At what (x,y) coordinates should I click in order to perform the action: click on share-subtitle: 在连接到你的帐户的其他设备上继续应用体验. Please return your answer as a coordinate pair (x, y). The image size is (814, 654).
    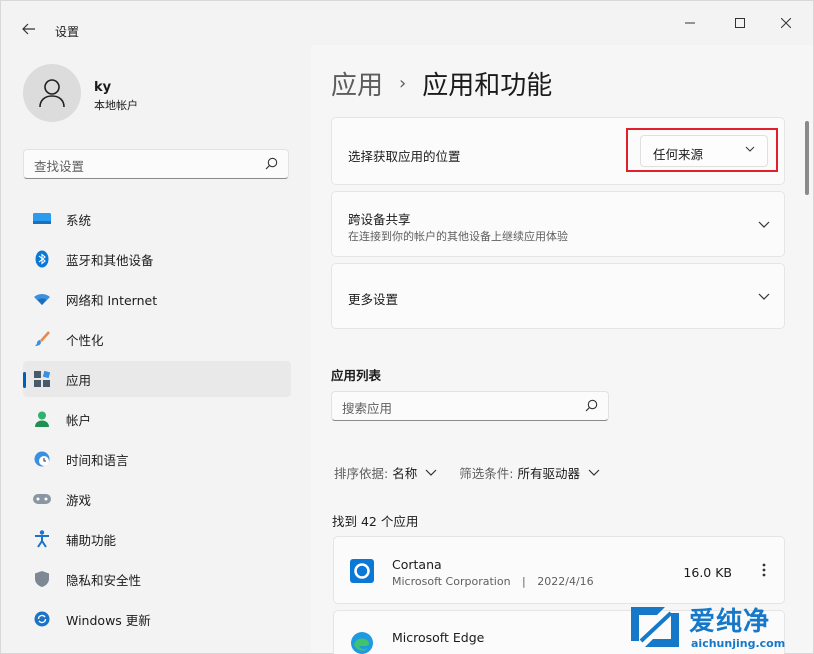
    Looking at the image, I should click on (458, 236).